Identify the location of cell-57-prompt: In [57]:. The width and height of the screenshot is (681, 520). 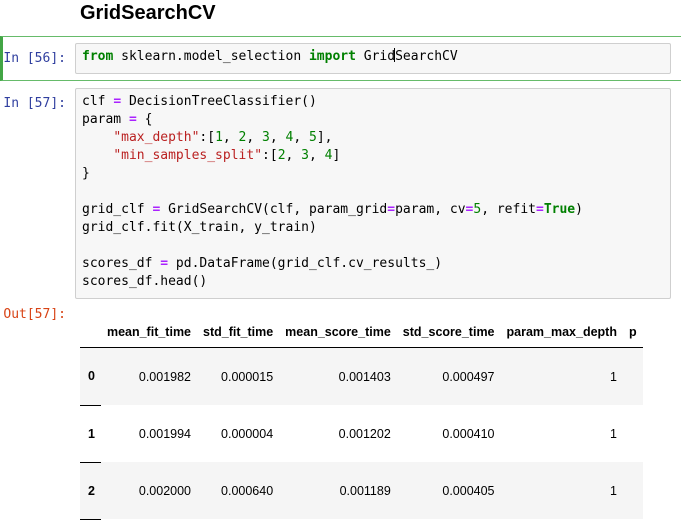
(34, 103).